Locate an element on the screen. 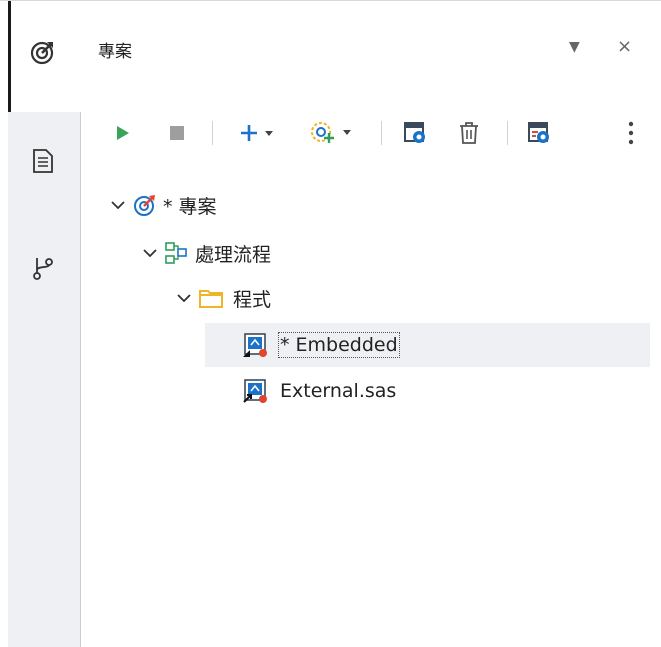 The width and height of the screenshot is (661, 647). tree-node-label: External.sas is located at coordinates (338, 391).